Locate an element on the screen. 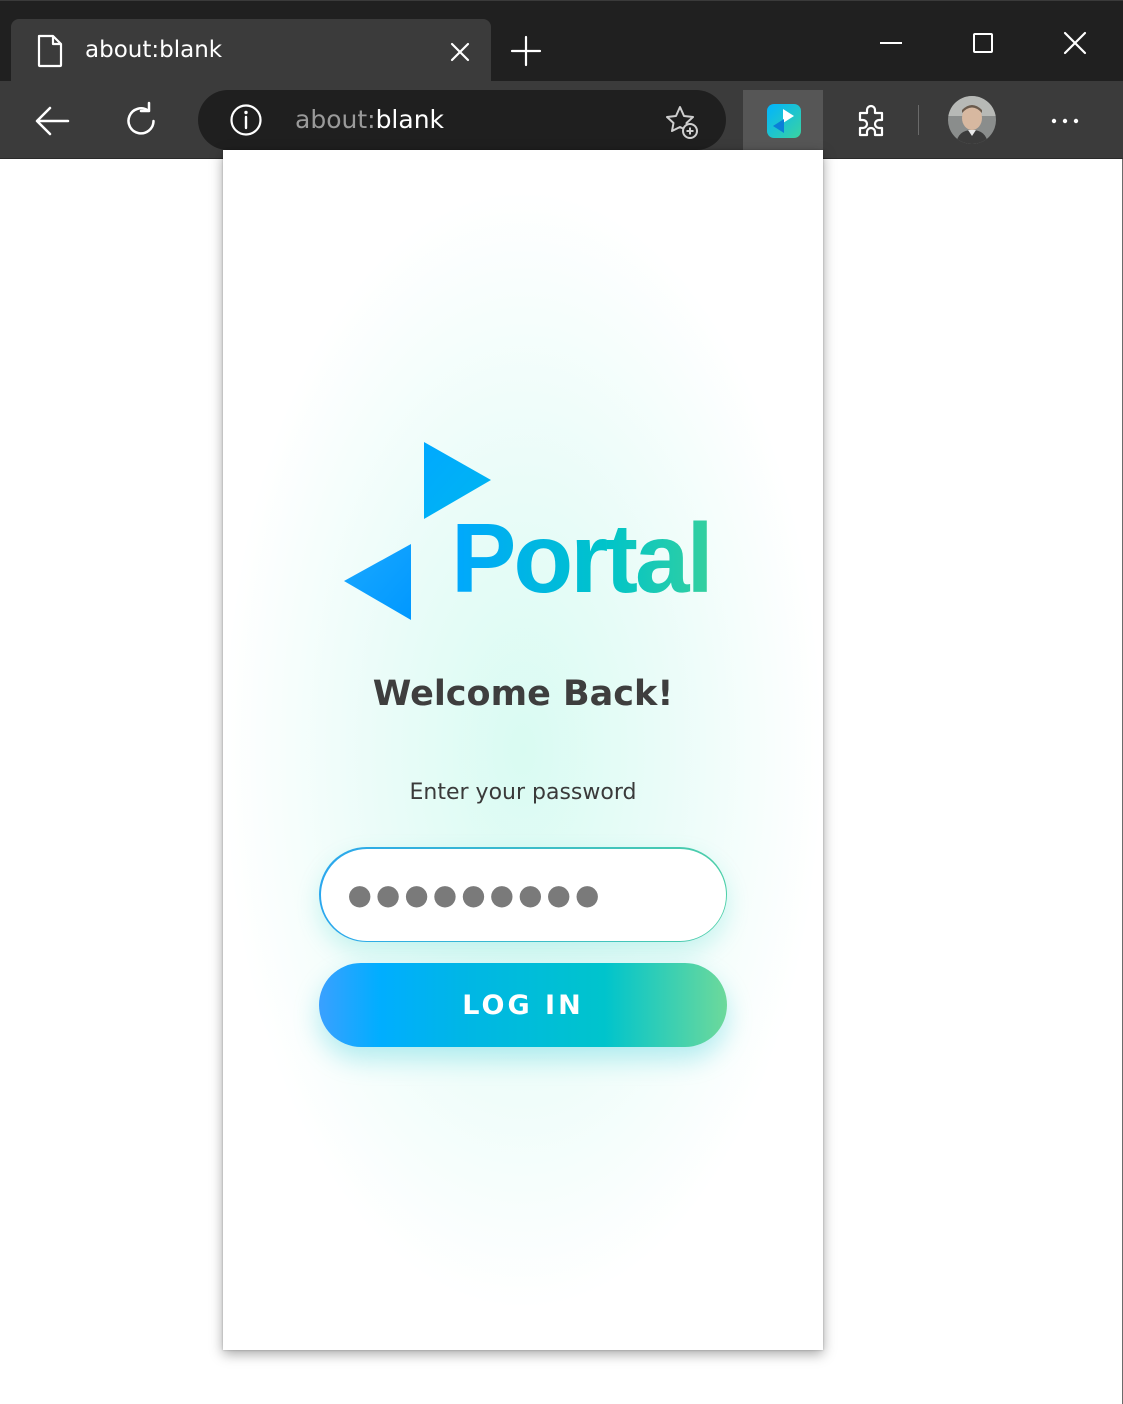 The height and width of the screenshot is (1404, 1123). profile-avatar is located at coordinates (972, 120).